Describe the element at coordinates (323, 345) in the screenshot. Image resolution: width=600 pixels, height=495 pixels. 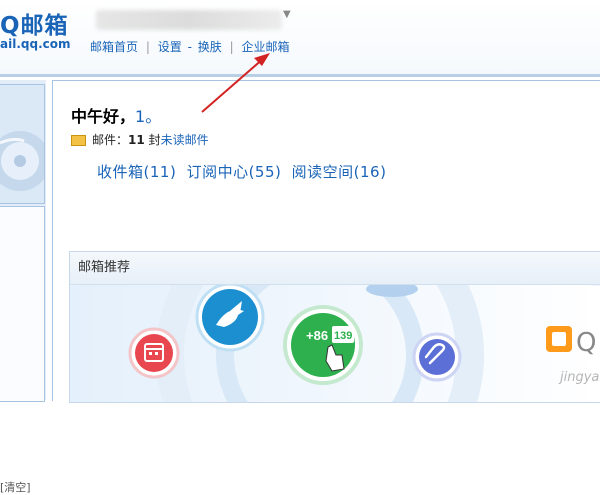
I see `phone-number-icon: +86 139` at that location.